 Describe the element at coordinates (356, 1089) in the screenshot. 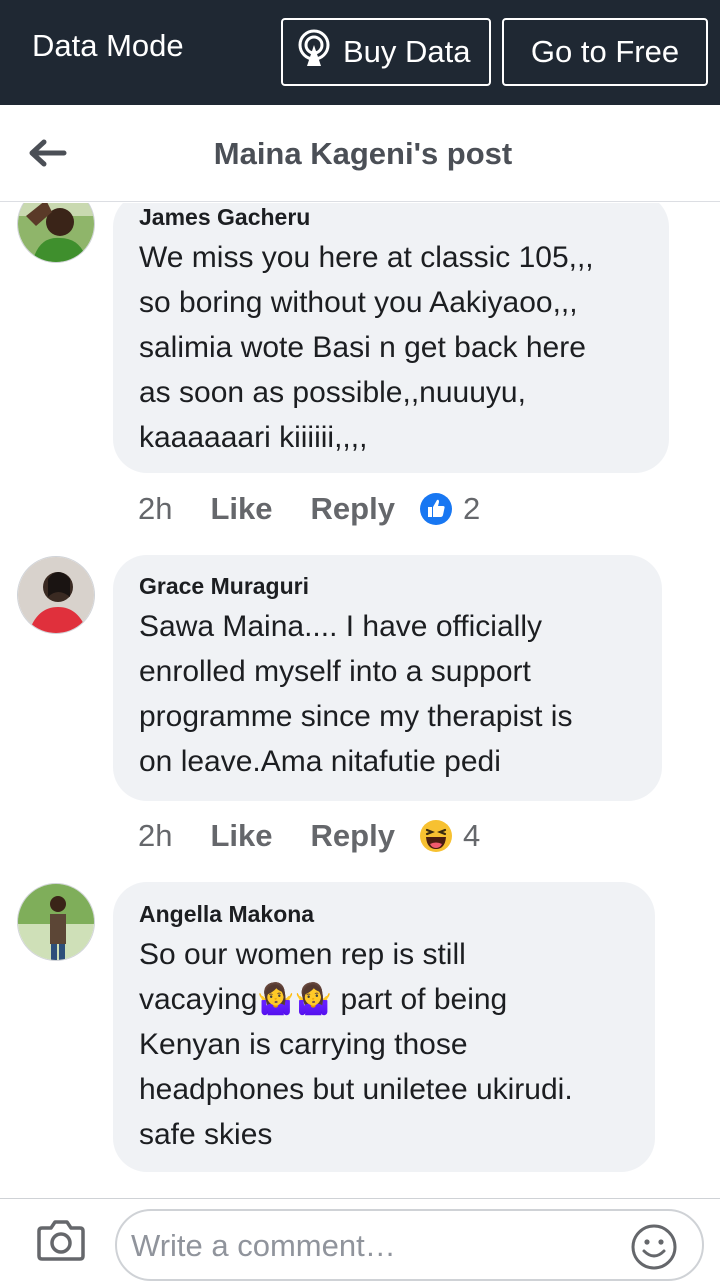

I see `comment-text-line: headphones but uniletee ukirudi.` at that location.